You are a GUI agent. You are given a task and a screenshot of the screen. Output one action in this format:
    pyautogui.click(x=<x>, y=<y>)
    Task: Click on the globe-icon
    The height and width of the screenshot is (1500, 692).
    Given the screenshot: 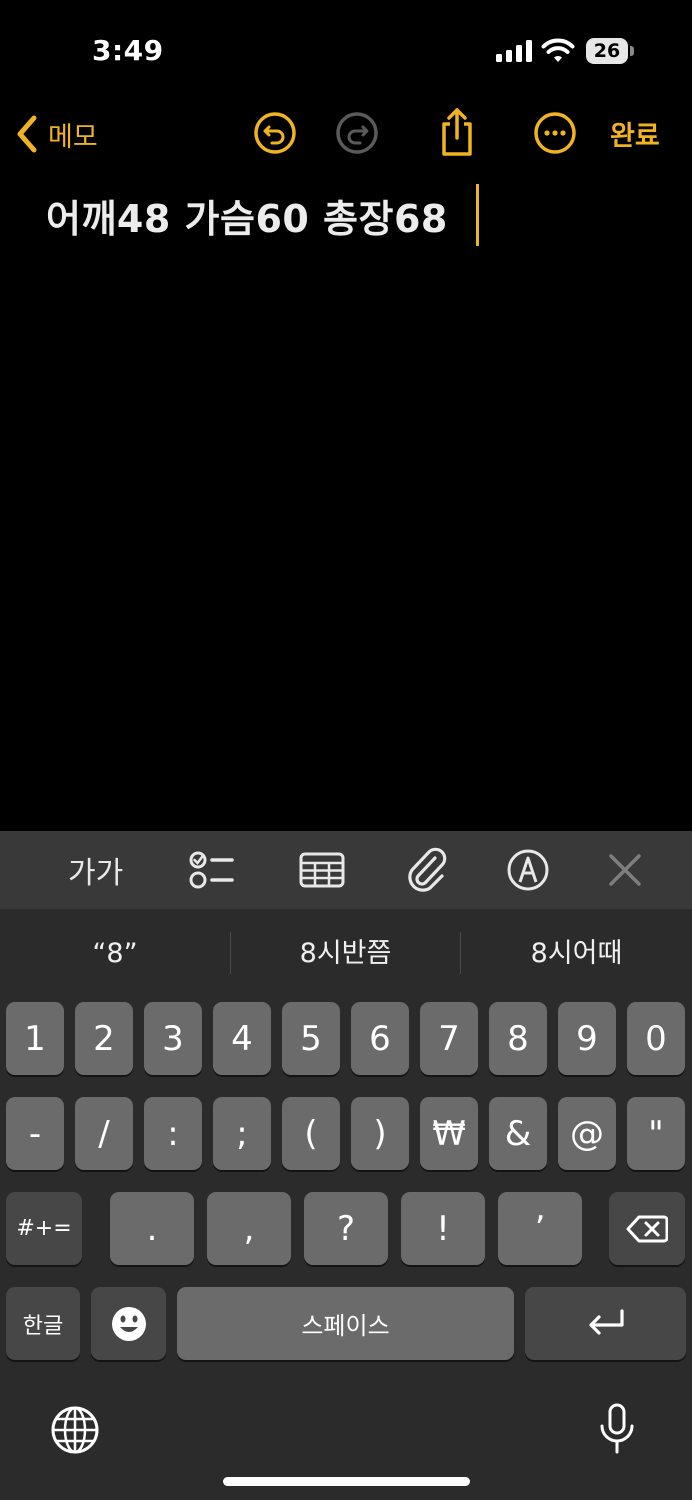 What is the action you would take?
    pyautogui.click(x=75, y=1430)
    